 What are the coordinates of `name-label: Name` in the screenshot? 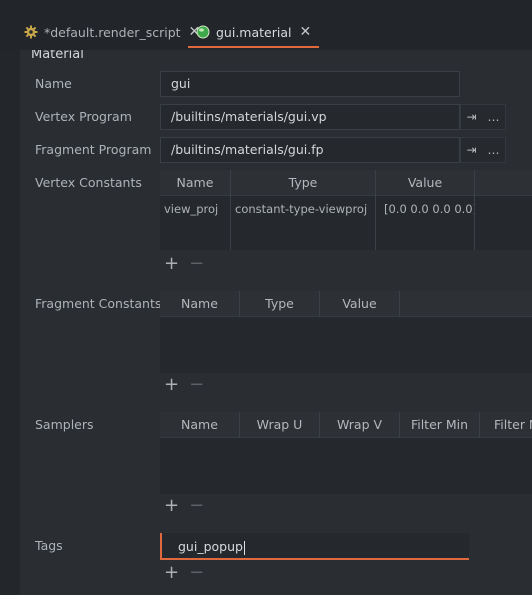 It's located at (53, 83).